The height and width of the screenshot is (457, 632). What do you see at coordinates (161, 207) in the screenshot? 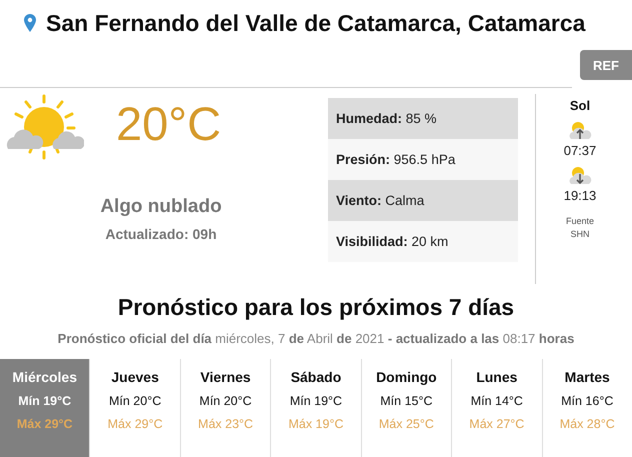
I see `condition-text: Algo nublado` at bounding box center [161, 207].